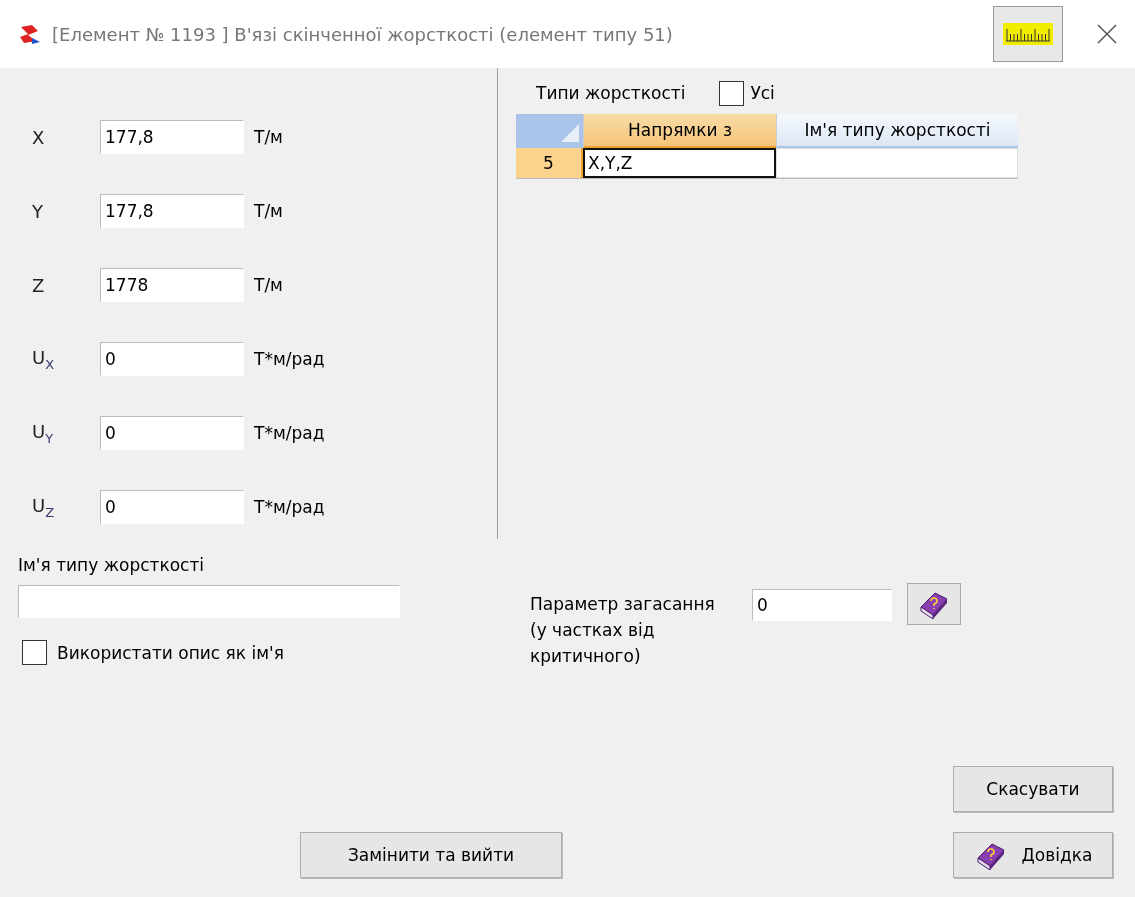 Image resolution: width=1135 pixels, height=897 pixels. Describe the element at coordinates (549, 163) in the screenshot. I see `row-number: 5` at that location.